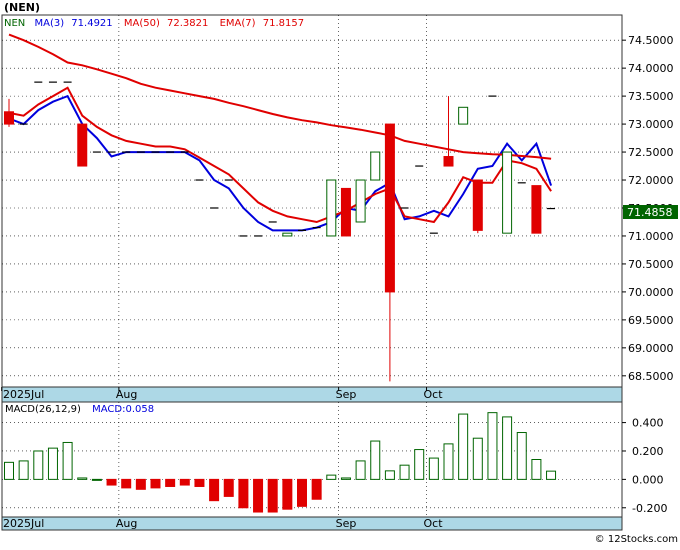 Image resolution: width=680 pixels, height=550 pixels. What do you see at coordinates (636, 539) in the screenshot?
I see `watermark: © 12Stocks.com` at bounding box center [636, 539].